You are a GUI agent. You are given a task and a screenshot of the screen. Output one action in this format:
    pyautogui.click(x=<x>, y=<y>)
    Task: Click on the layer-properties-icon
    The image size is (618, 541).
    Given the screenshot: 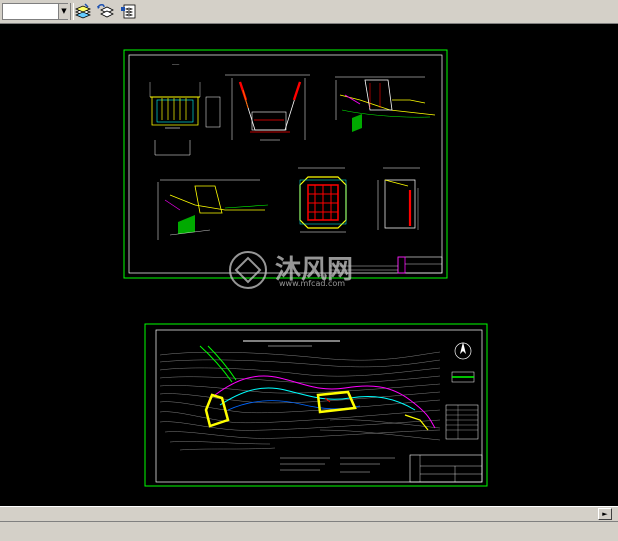 What is the action you would take?
    pyautogui.click(x=83, y=11)
    